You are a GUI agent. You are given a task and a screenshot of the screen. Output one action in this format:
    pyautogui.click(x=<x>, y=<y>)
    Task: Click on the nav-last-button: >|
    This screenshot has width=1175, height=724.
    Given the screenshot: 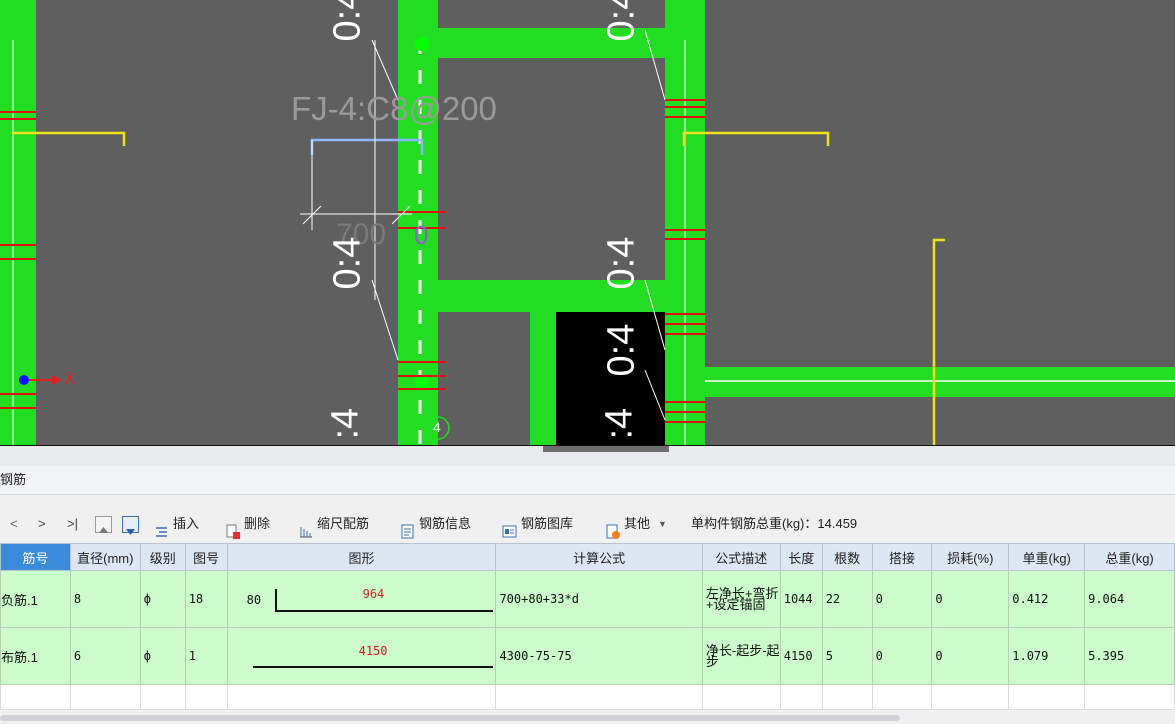 What is the action you would take?
    pyautogui.click(x=72, y=524)
    